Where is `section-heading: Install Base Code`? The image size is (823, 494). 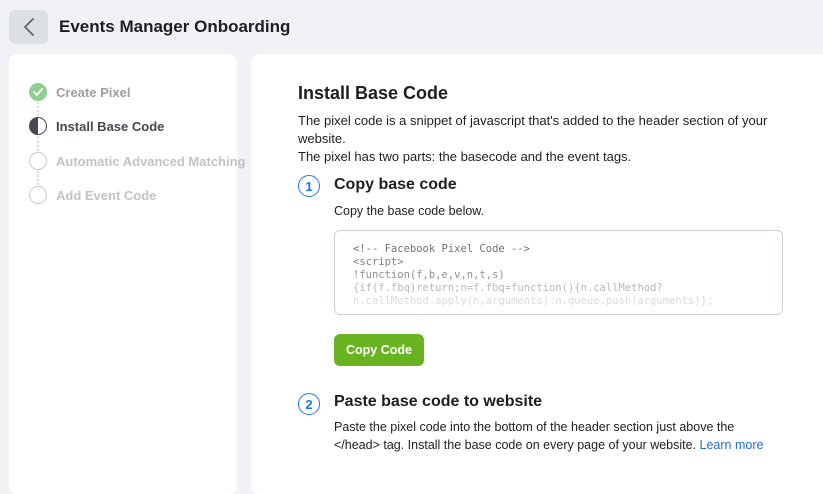 section-heading: Install Base Code is located at coordinates (373, 93).